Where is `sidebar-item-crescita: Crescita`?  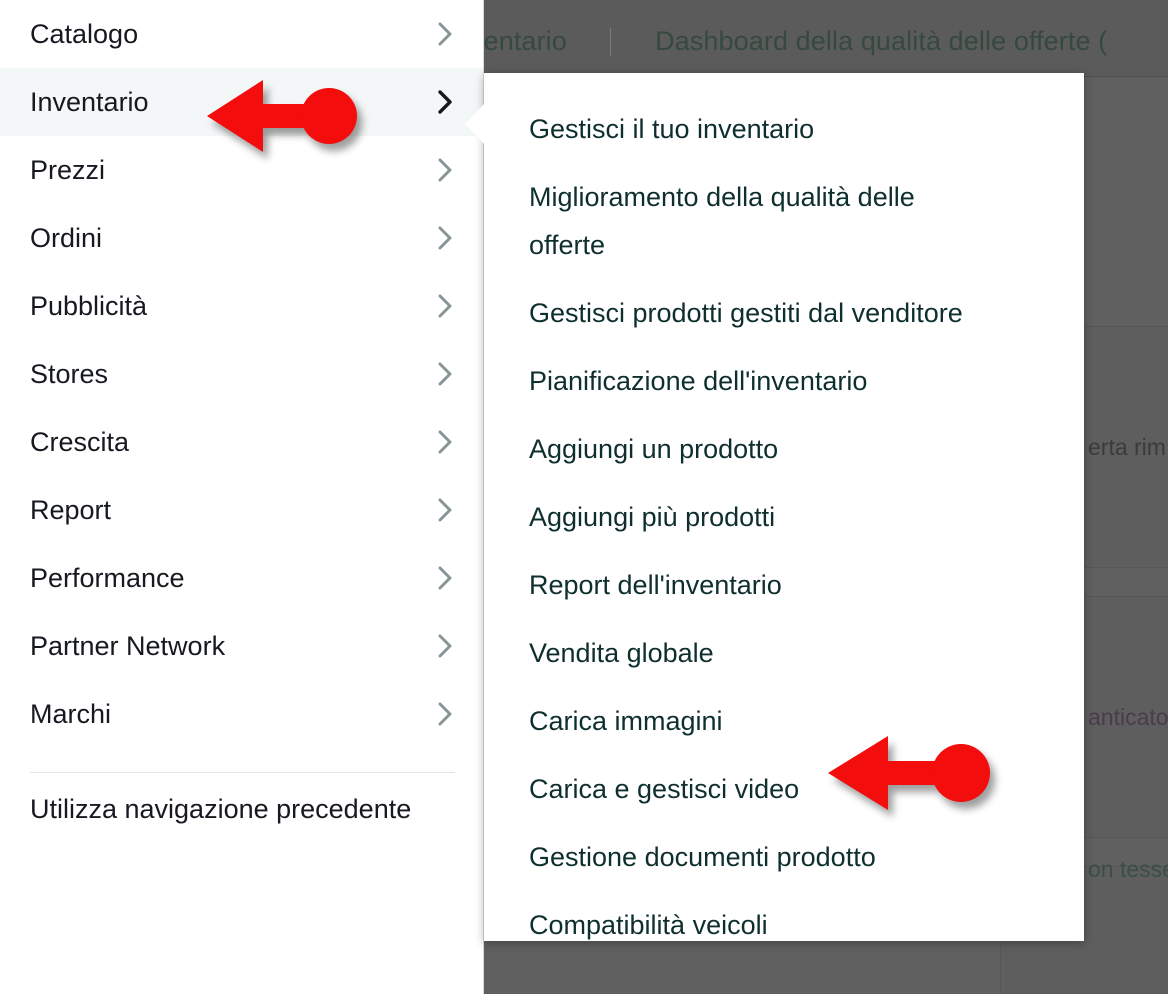 sidebar-item-crescita: Crescita is located at coordinates (241, 442).